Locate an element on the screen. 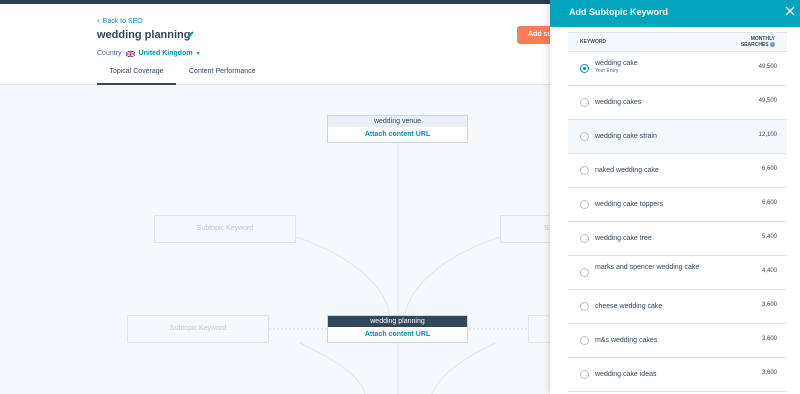 The width and height of the screenshot is (800, 394). chevron-left-icon: ‹ is located at coordinates (98, 20).